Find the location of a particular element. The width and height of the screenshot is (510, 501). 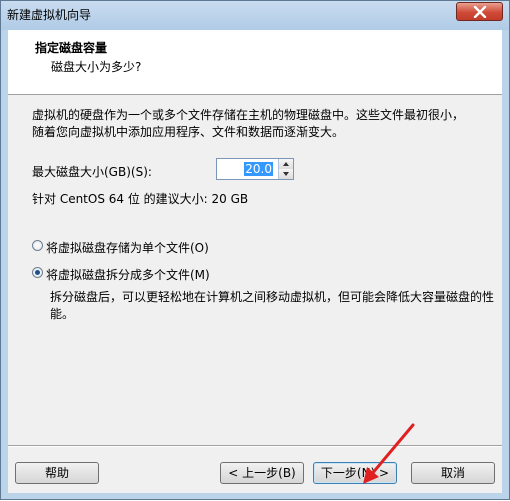

chevron-down-icon is located at coordinates (286, 174).